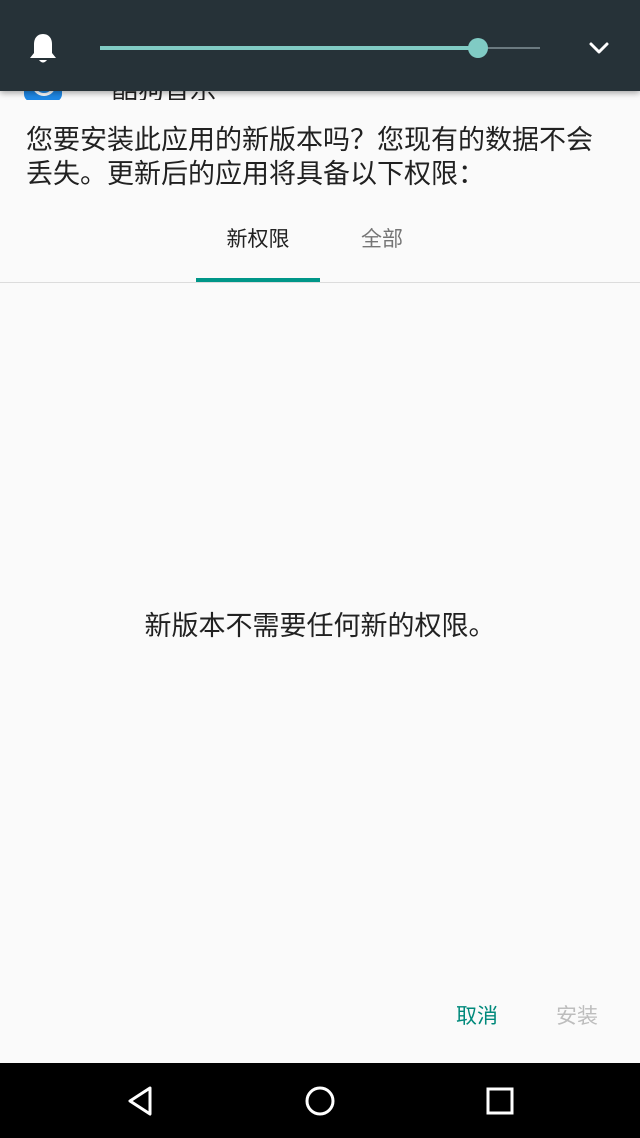 The image size is (640, 1138). I want to click on home-icon, so click(320, 1101).